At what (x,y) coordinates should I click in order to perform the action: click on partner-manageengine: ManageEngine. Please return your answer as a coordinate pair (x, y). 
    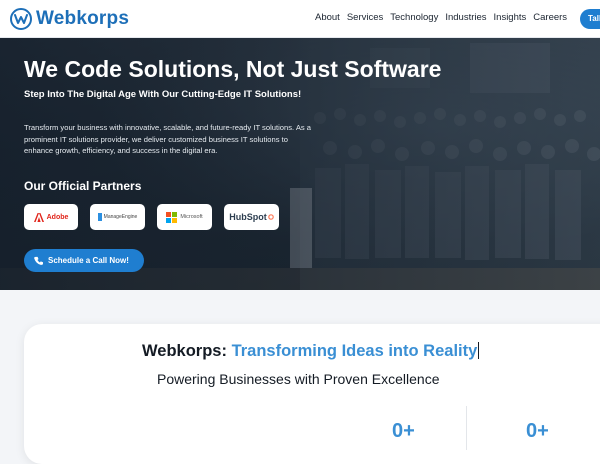
    Looking at the image, I should click on (117, 217).